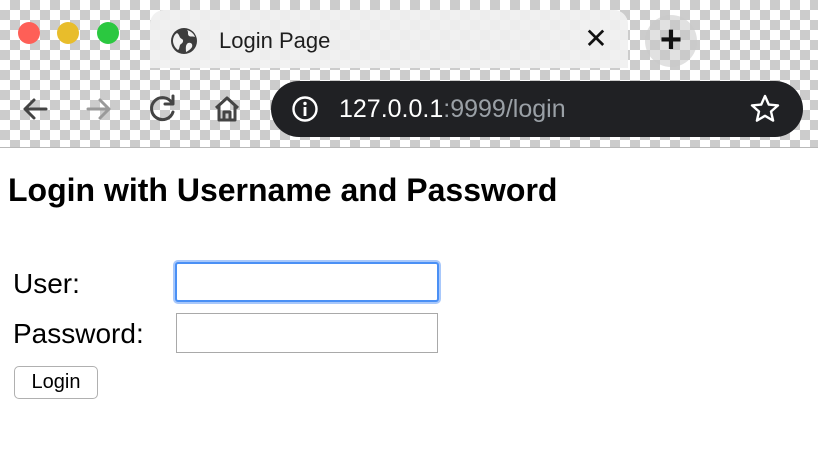 The image size is (818, 453). Describe the element at coordinates (56, 382) in the screenshot. I see `login-button: Login` at that location.